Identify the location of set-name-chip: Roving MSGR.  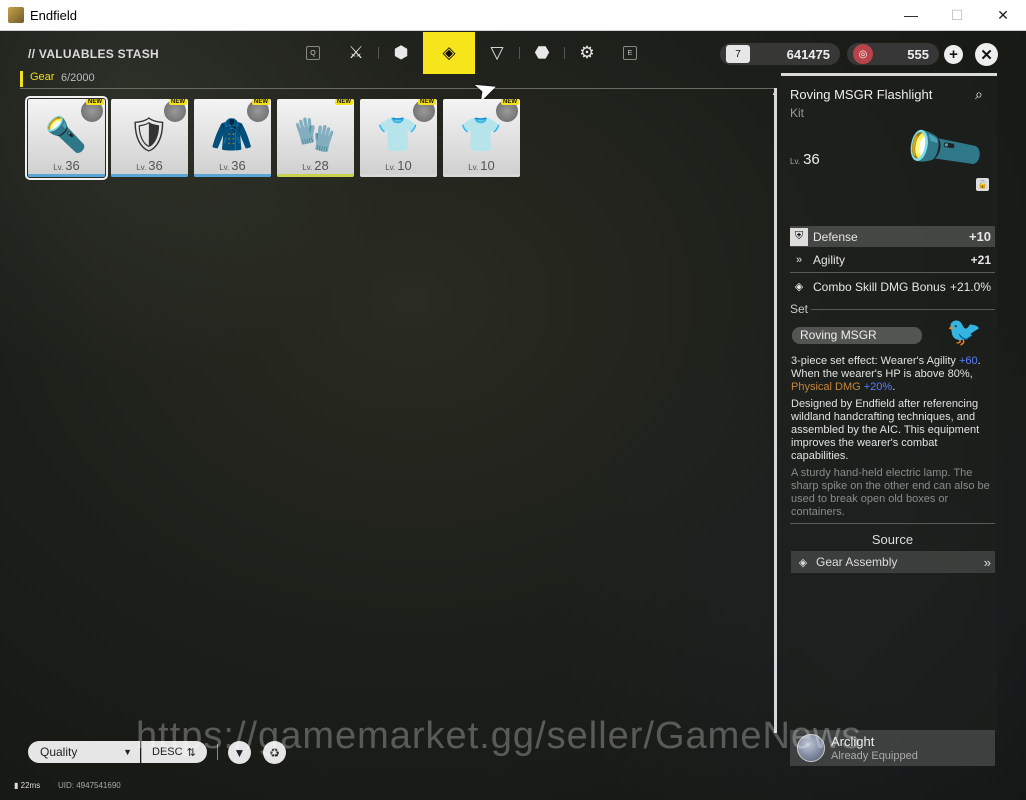
(857, 335).